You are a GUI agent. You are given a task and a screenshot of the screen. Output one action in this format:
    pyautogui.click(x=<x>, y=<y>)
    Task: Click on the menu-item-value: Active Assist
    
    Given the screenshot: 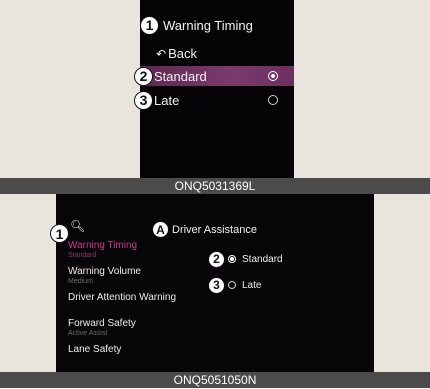 What is the action you would take?
    pyautogui.click(x=88, y=333)
    